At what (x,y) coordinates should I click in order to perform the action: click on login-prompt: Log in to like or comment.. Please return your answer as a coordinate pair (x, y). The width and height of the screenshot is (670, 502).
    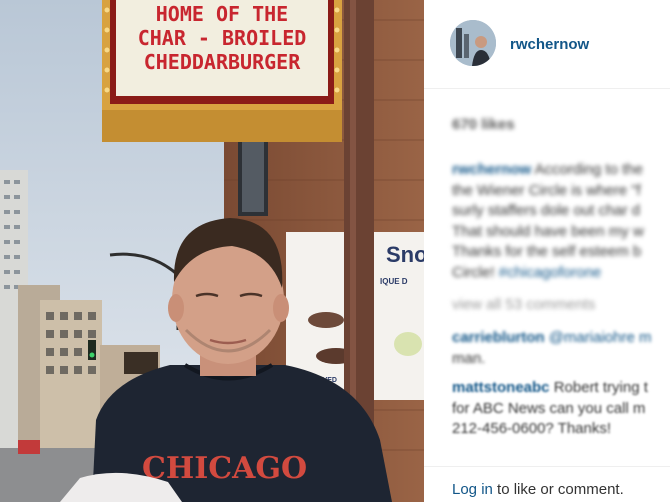
    Looking at the image, I should click on (538, 489).